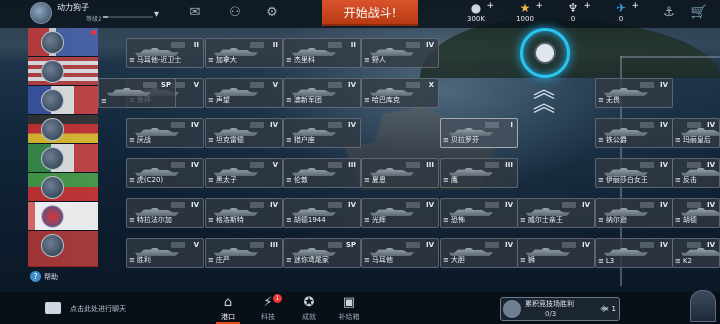  Describe the element at coordinates (479, 173) in the screenshot. I see `ship-card: III ≡ 鹰` at that location.